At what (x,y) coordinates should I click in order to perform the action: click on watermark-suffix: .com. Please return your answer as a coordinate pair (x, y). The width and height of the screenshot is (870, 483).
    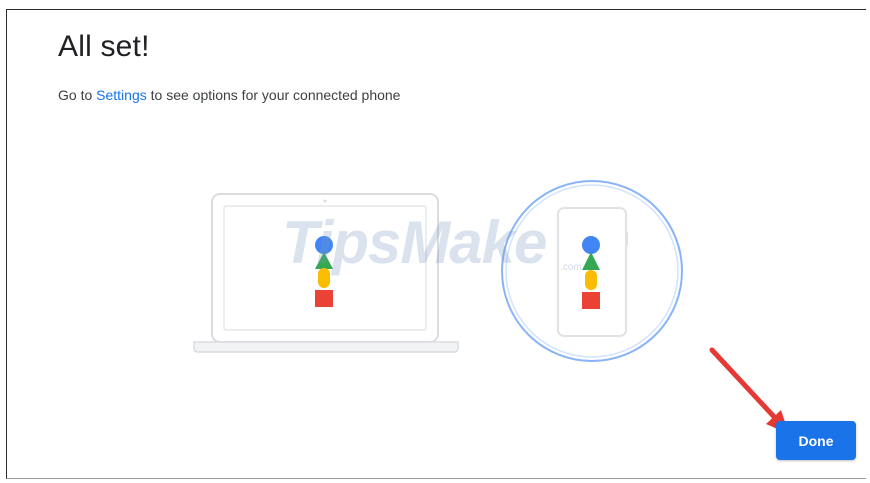
    Looking at the image, I should click on (571, 267).